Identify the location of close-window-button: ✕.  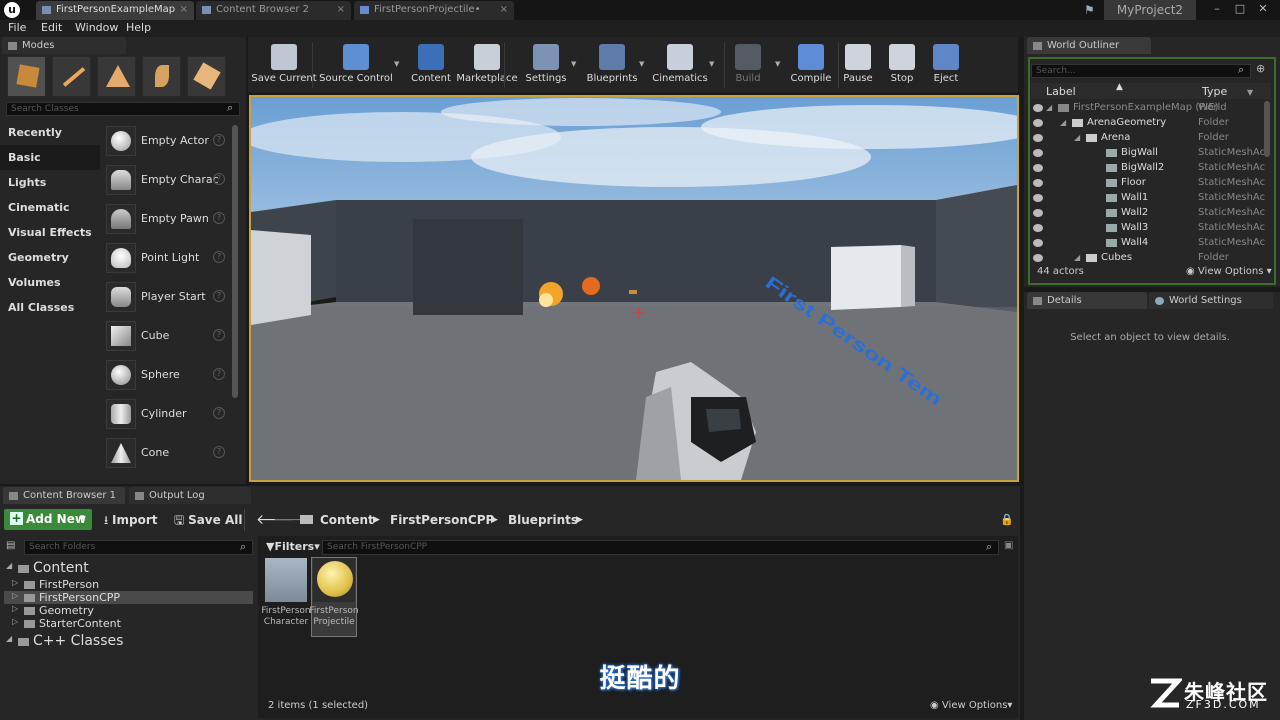
(1263, 9).